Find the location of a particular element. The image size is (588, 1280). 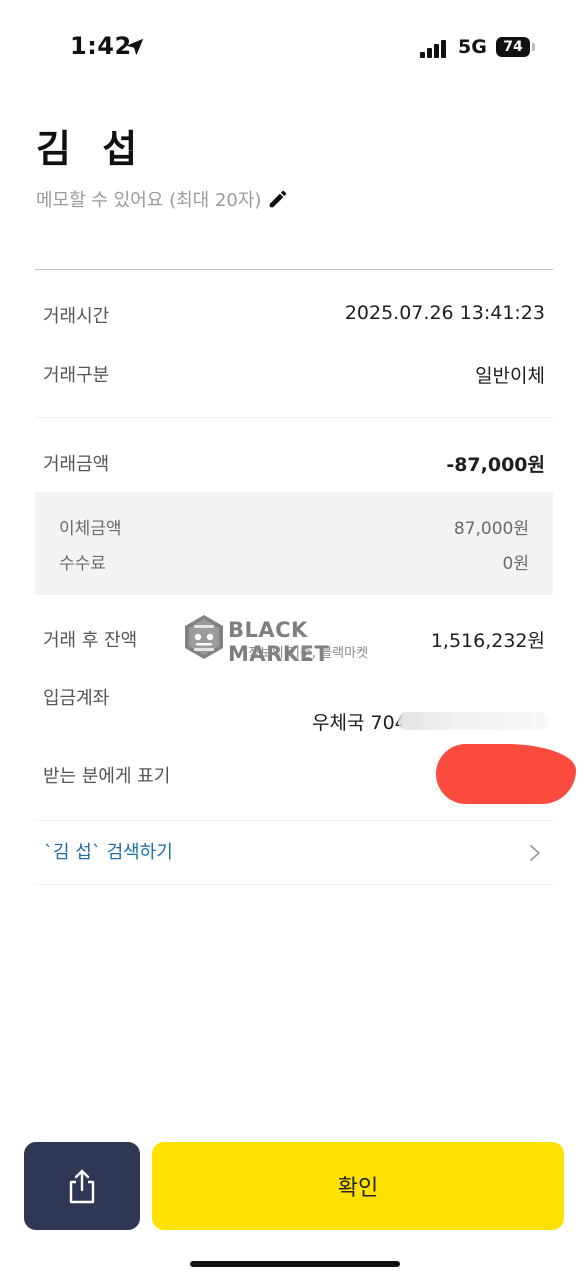

network-label: 5G is located at coordinates (472, 47).